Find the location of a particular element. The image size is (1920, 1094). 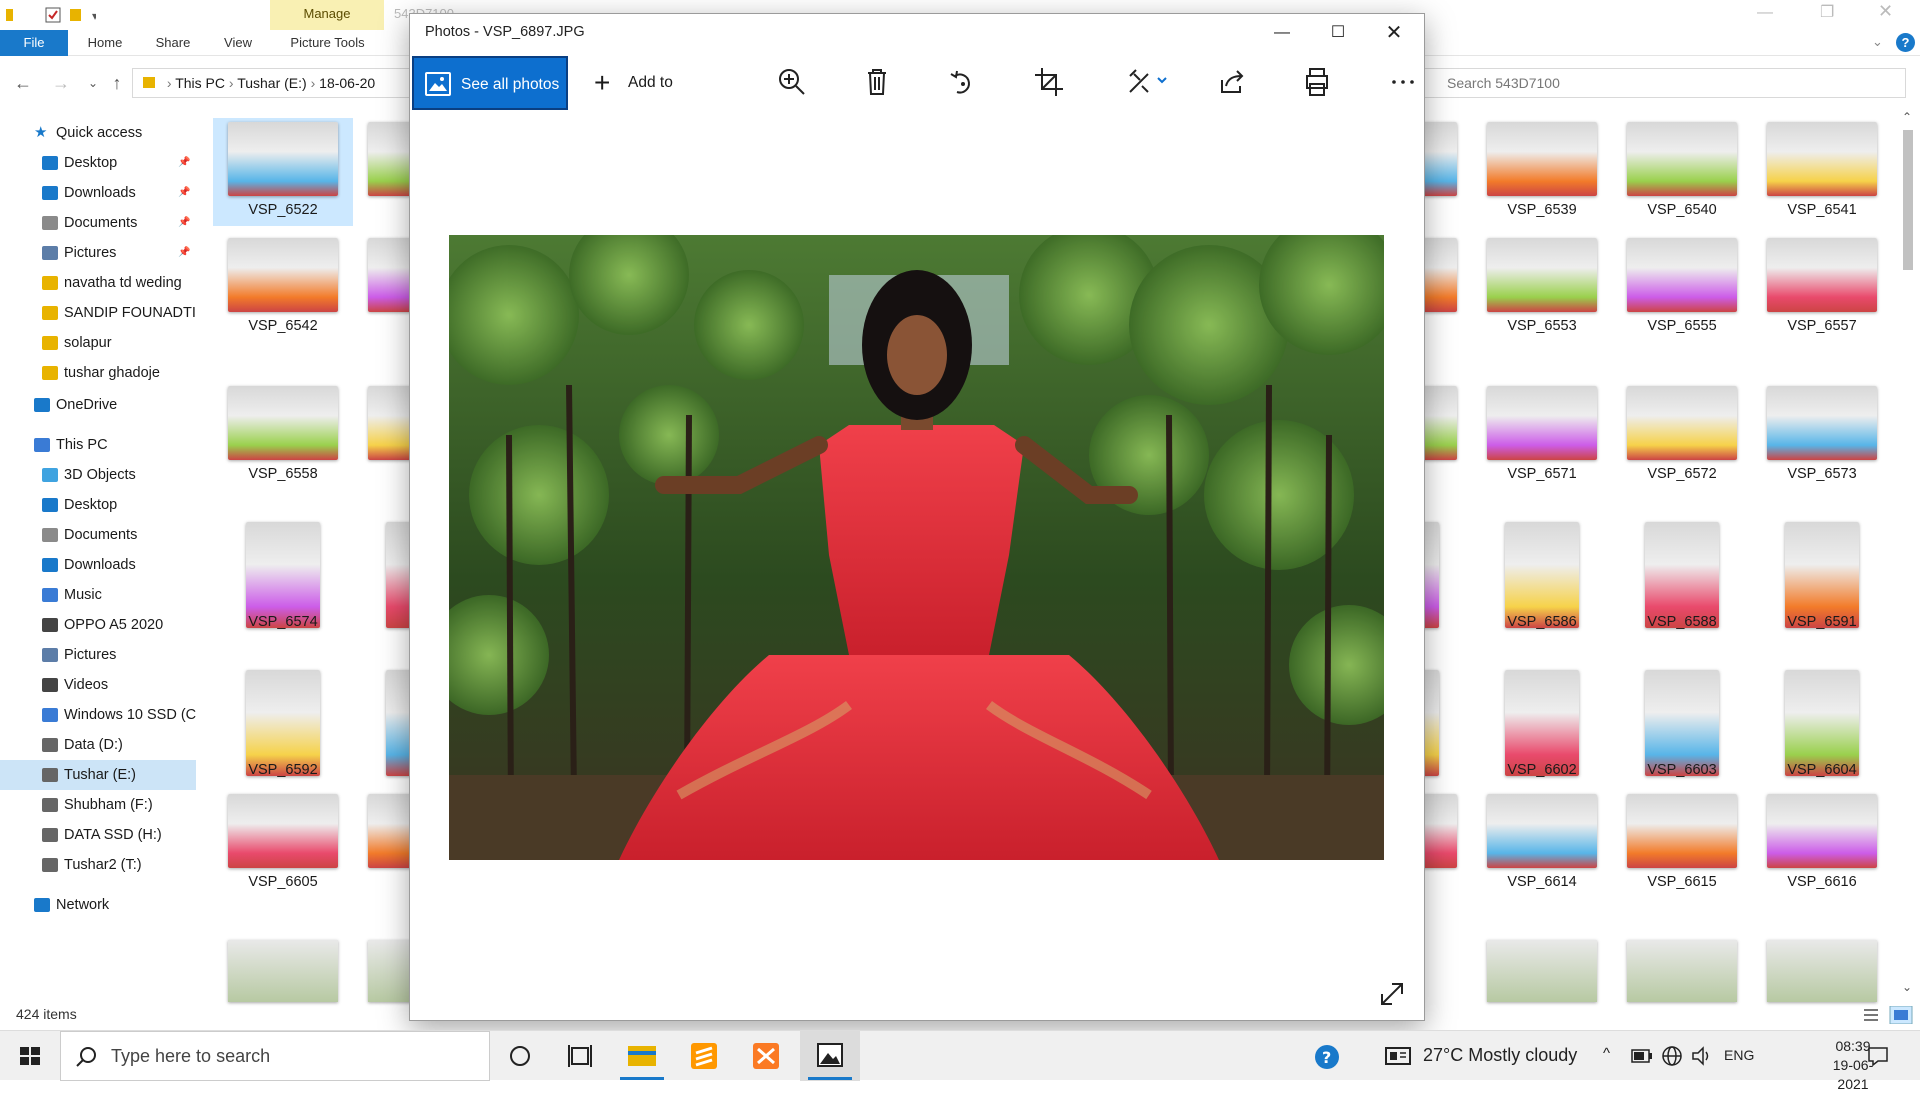

rotate-icon is located at coordinates (963, 82).